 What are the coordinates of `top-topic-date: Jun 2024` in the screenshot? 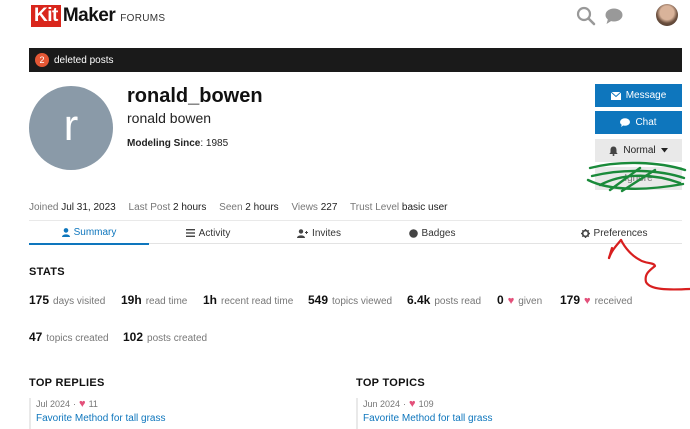 It's located at (382, 404).